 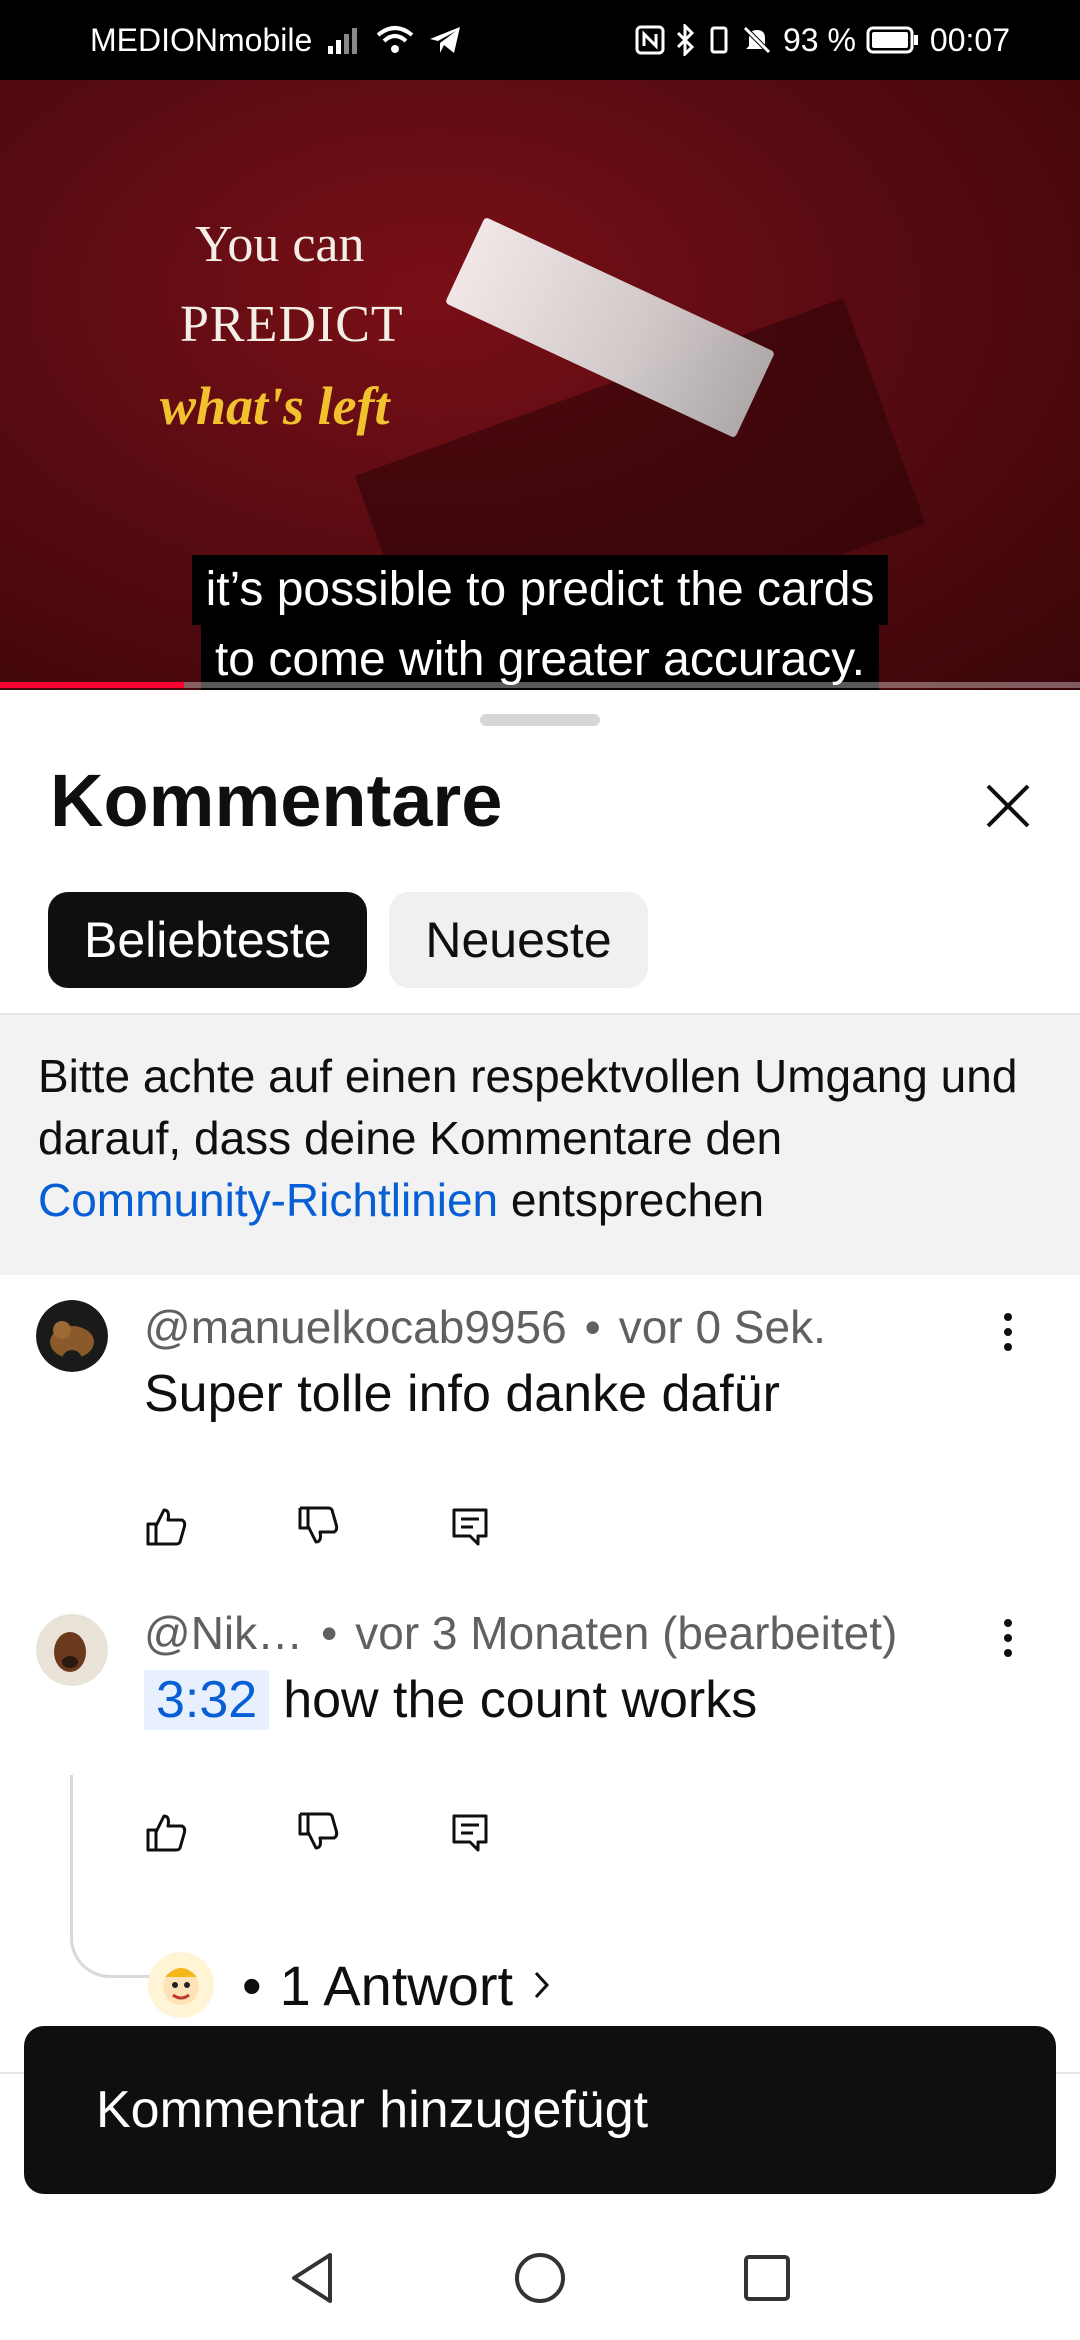 What do you see at coordinates (518, 940) in the screenshot?
I see `chip-newest: Neueste` at bounding box center [518, 940].